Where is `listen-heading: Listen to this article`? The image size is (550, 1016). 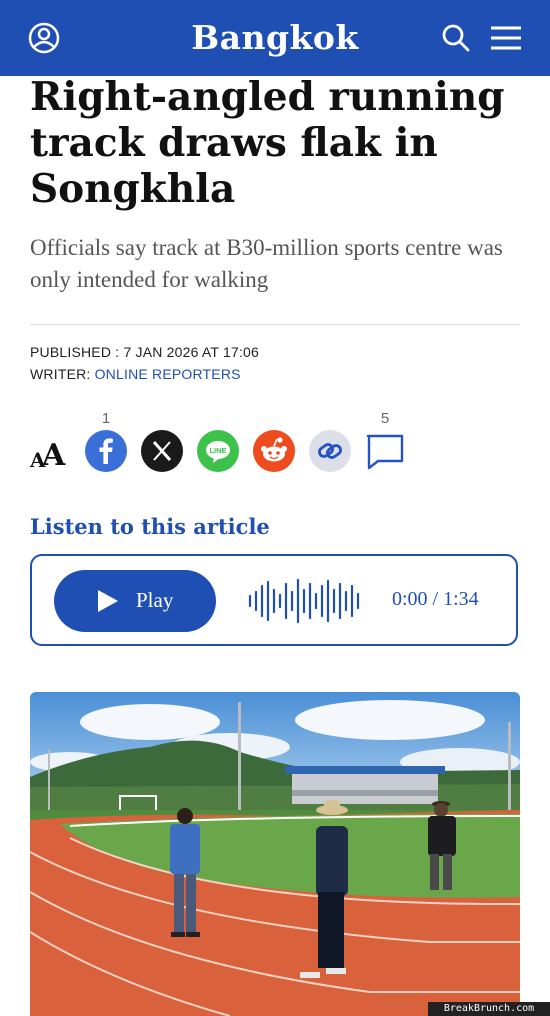 listen-heading: Listen to this article is located at coordinates (150, 526).